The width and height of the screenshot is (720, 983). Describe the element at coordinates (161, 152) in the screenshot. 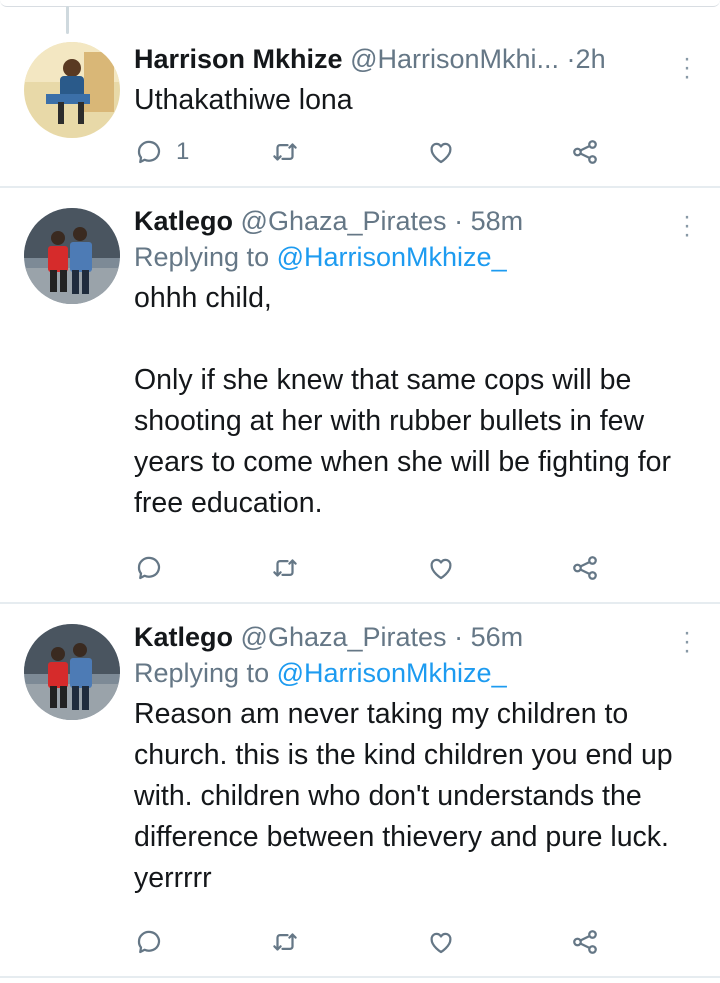

I see `reply-button: 1` at that location.